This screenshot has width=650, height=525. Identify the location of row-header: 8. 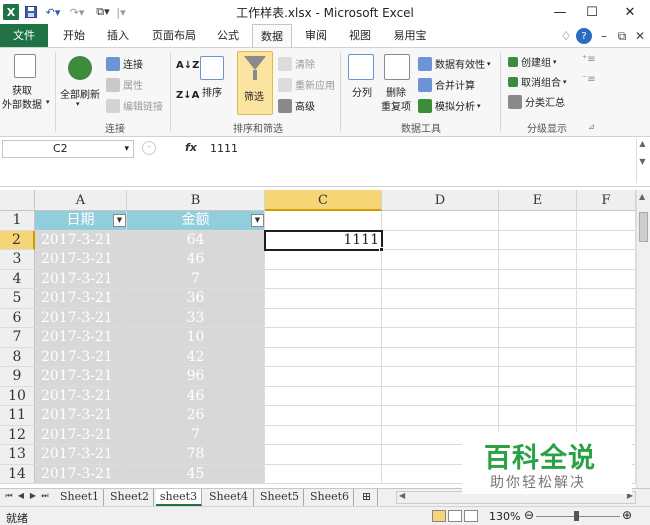
(17, 357).